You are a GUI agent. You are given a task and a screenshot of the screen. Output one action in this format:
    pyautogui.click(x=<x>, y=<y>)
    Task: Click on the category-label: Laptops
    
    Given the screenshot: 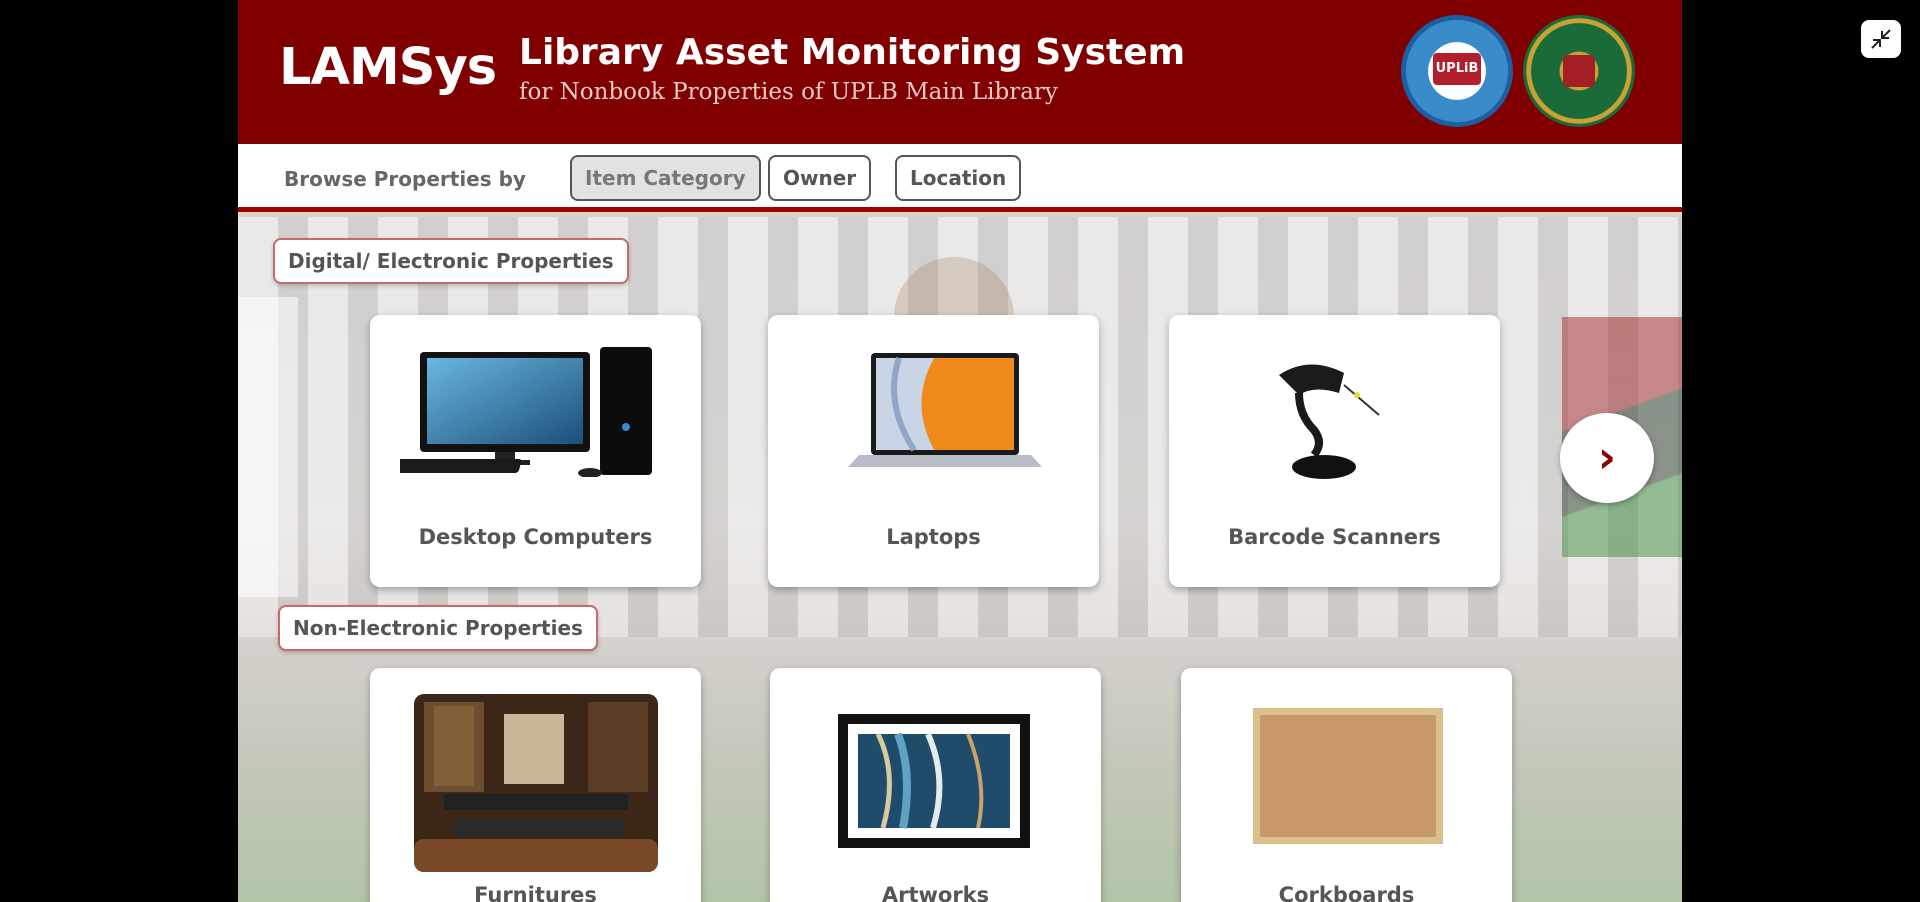 What is the action you would take?
    pyautogui.click(x=933, y=537)
    